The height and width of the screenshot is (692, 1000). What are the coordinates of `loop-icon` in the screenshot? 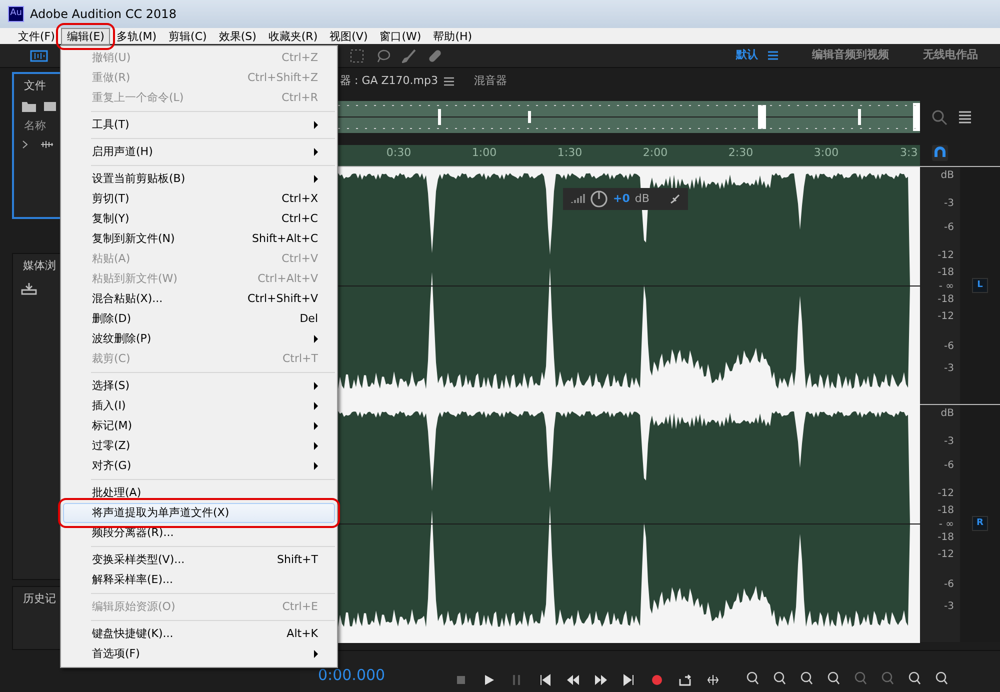 It's located at (685, 680).